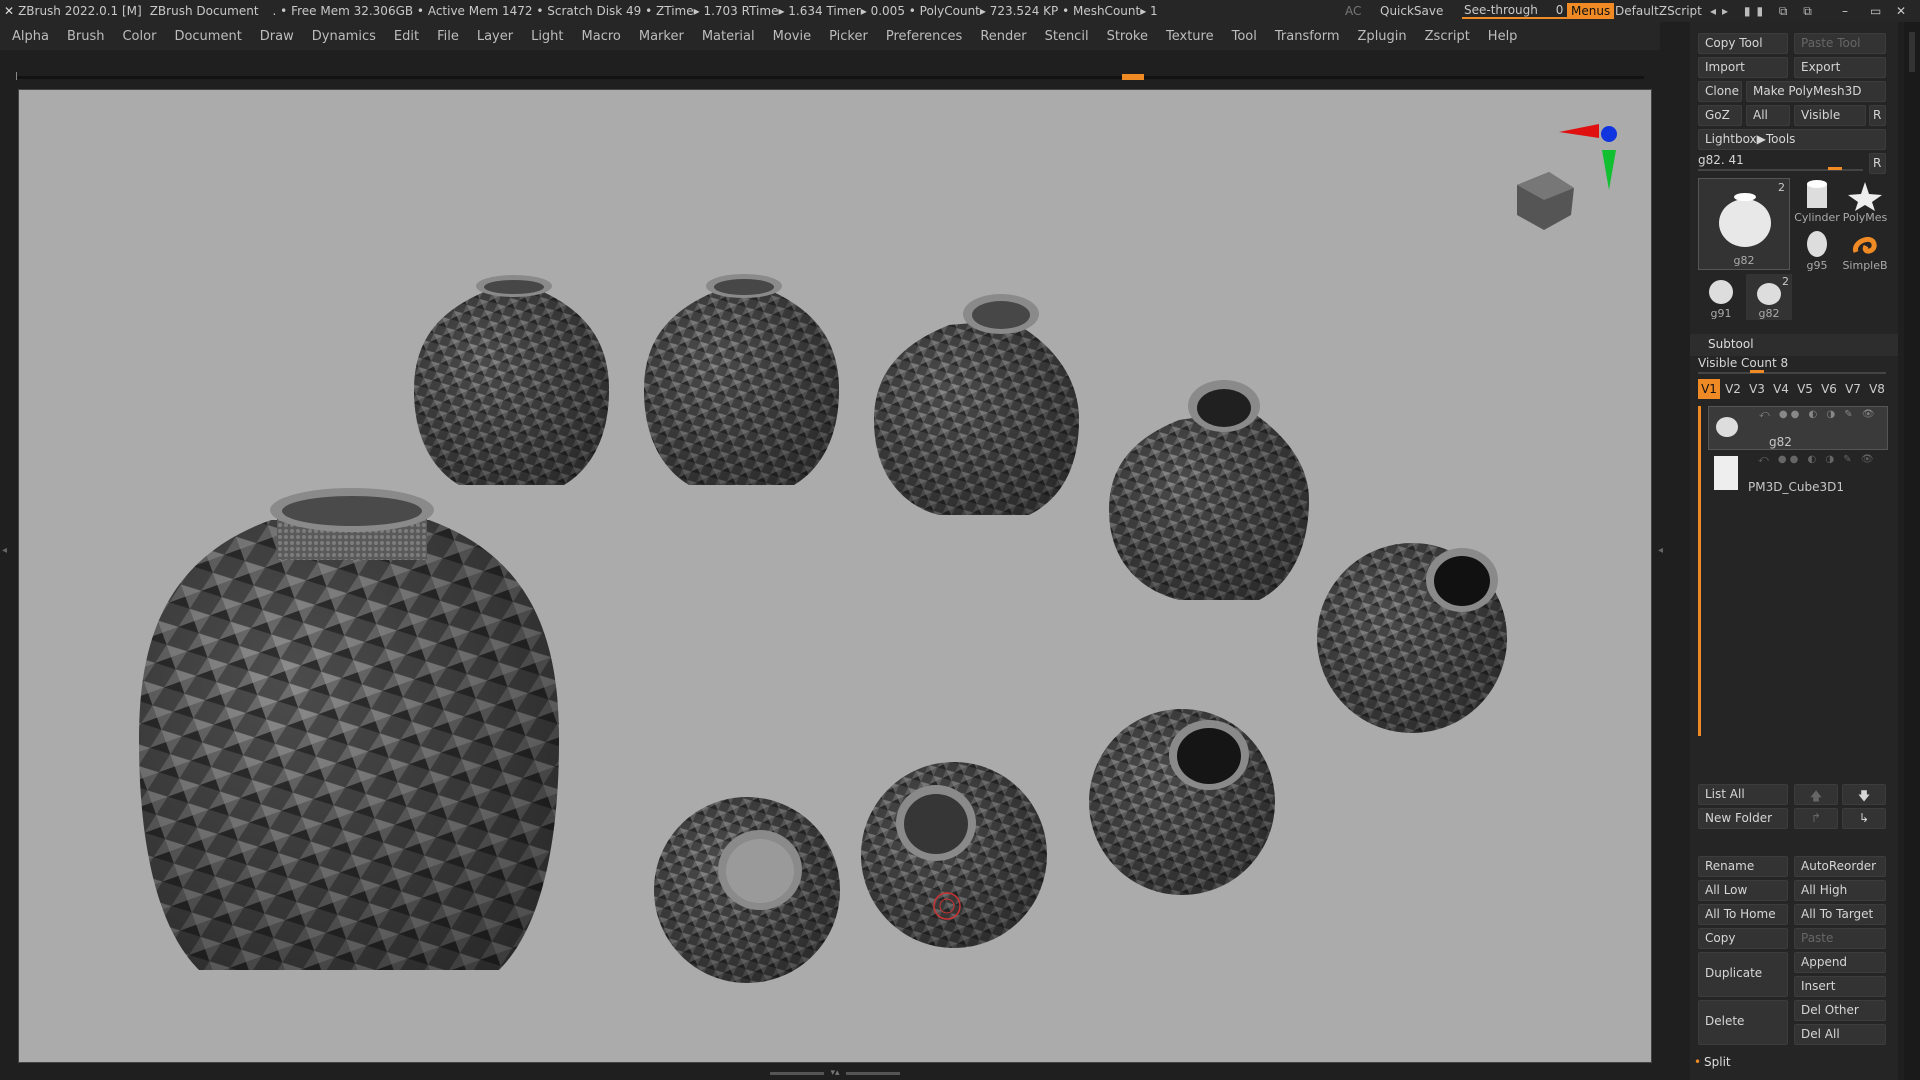 The height and width of the screenshot is (1080, 1920). I want to click on subtool-header: Subtool, so click(1794, 345).